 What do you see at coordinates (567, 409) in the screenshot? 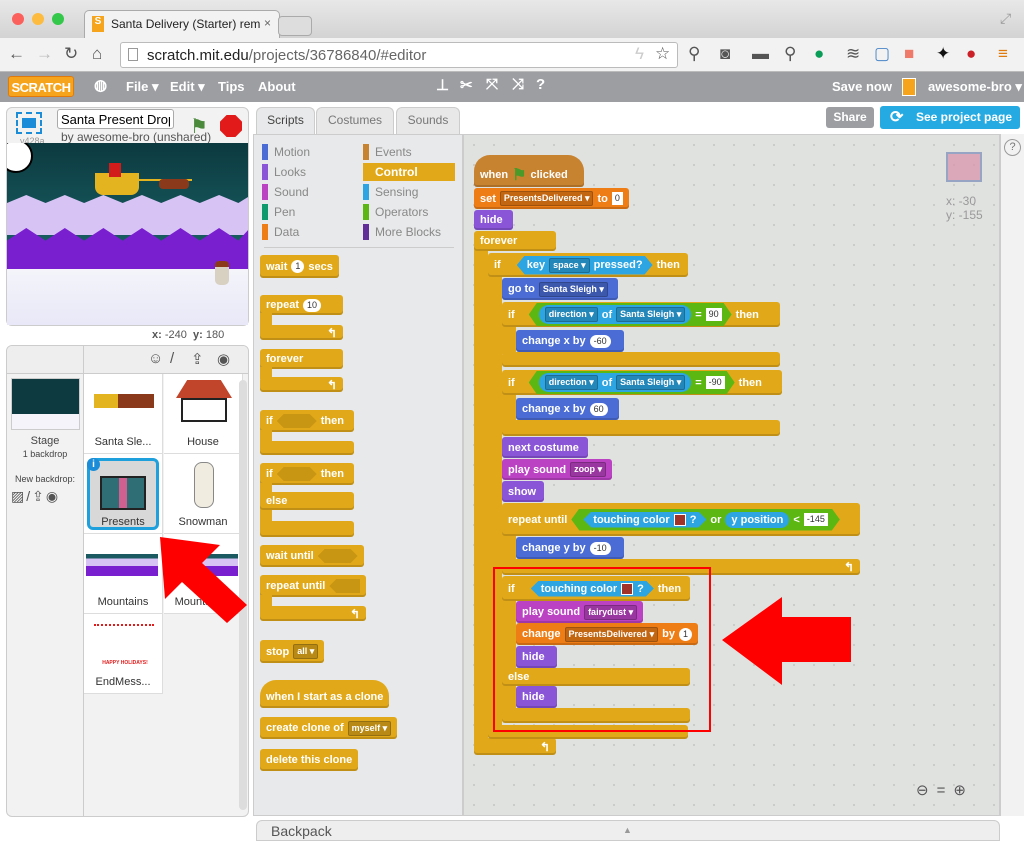
I see `change-x-60-block: change x by 60` at bounding box center [567, 409].